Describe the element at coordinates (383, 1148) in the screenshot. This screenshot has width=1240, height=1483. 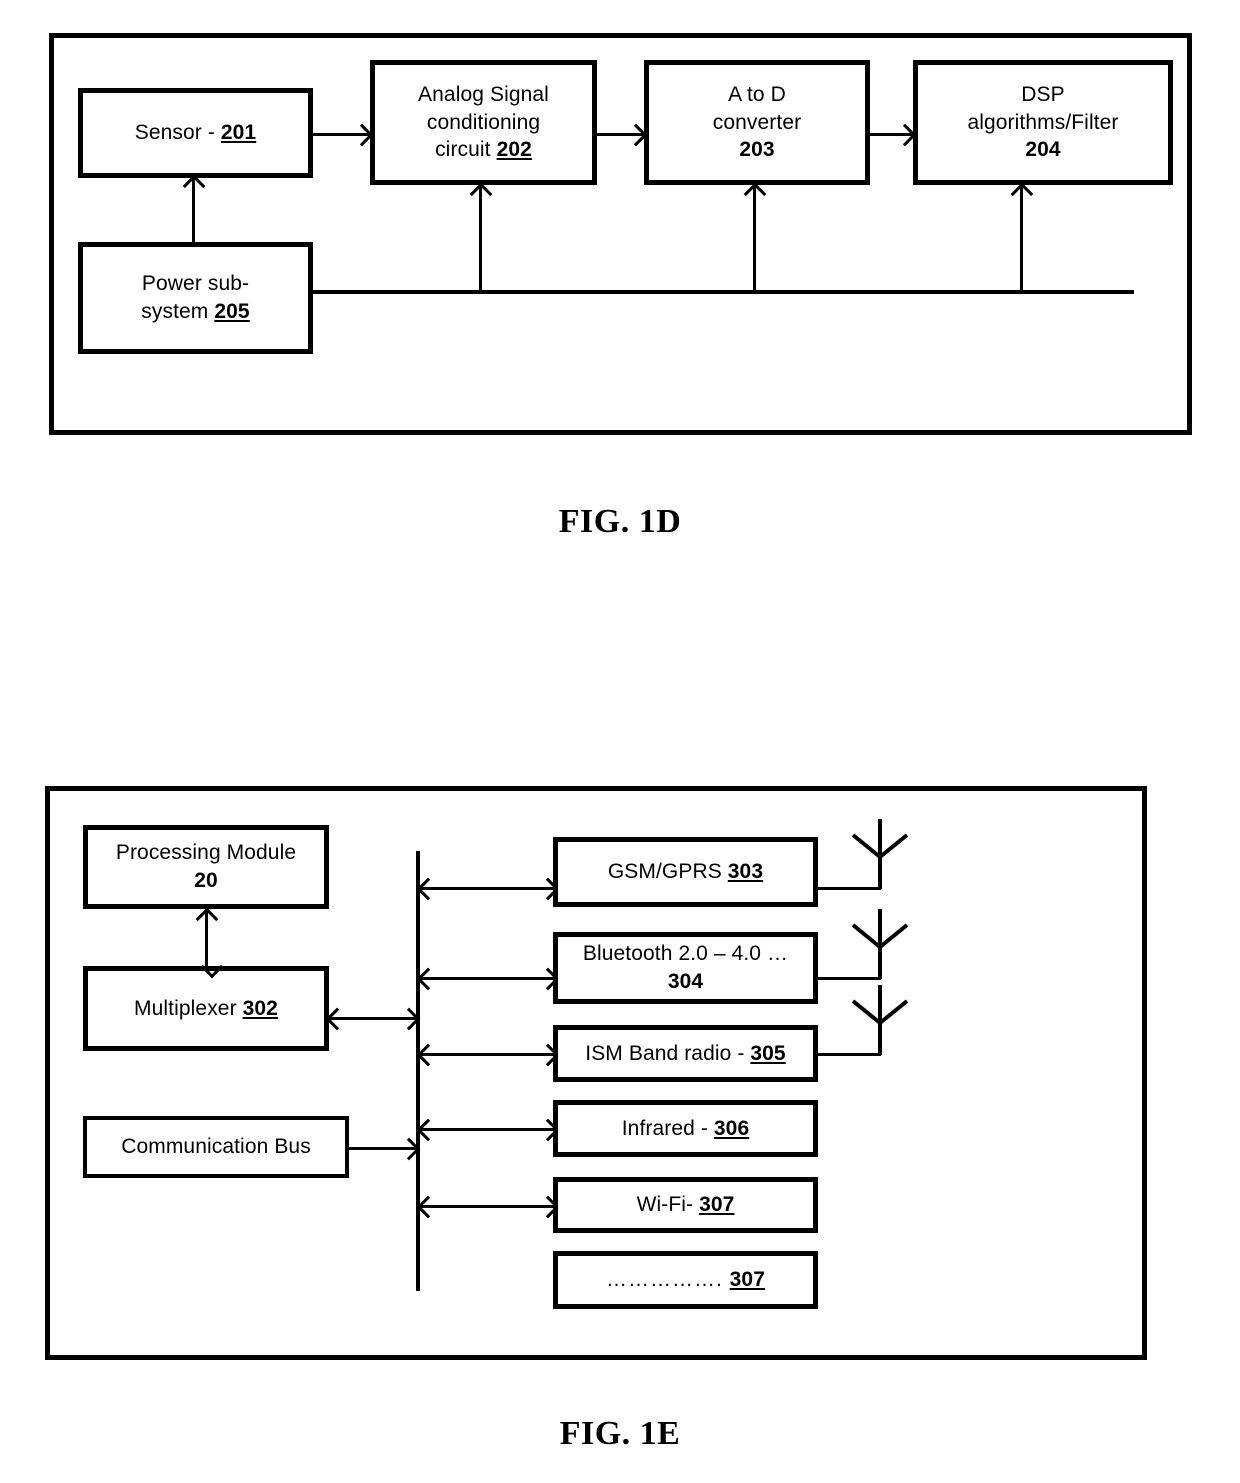
I see `connector-commbus-to-bus` at that location.